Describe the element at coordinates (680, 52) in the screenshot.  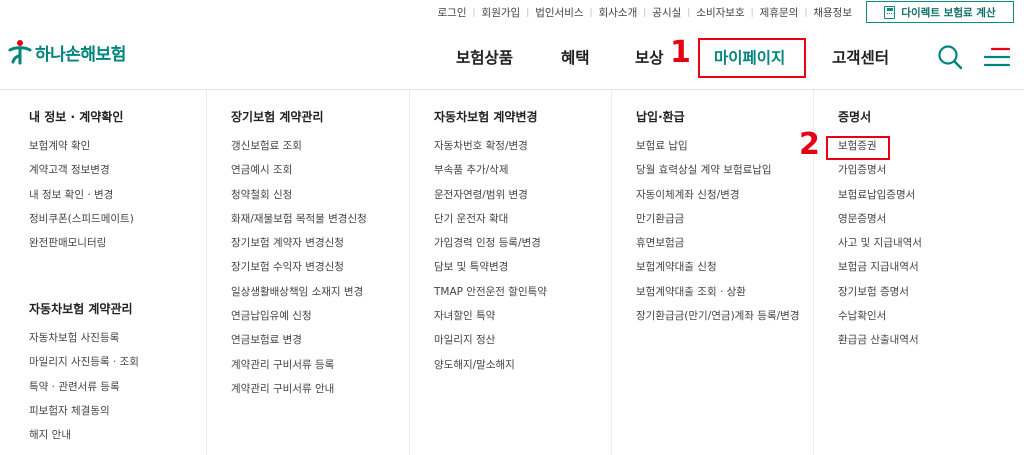
I see `annotation-marker-1: 1` at that location.